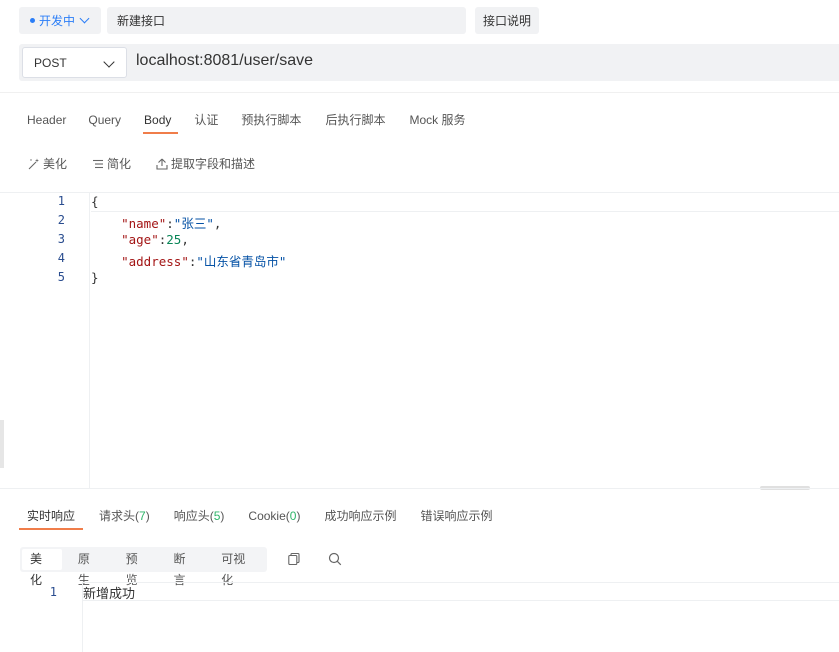  Describe the element at coordinates (61, 258) in the screenshot. I see `line-number: 4` at that location.